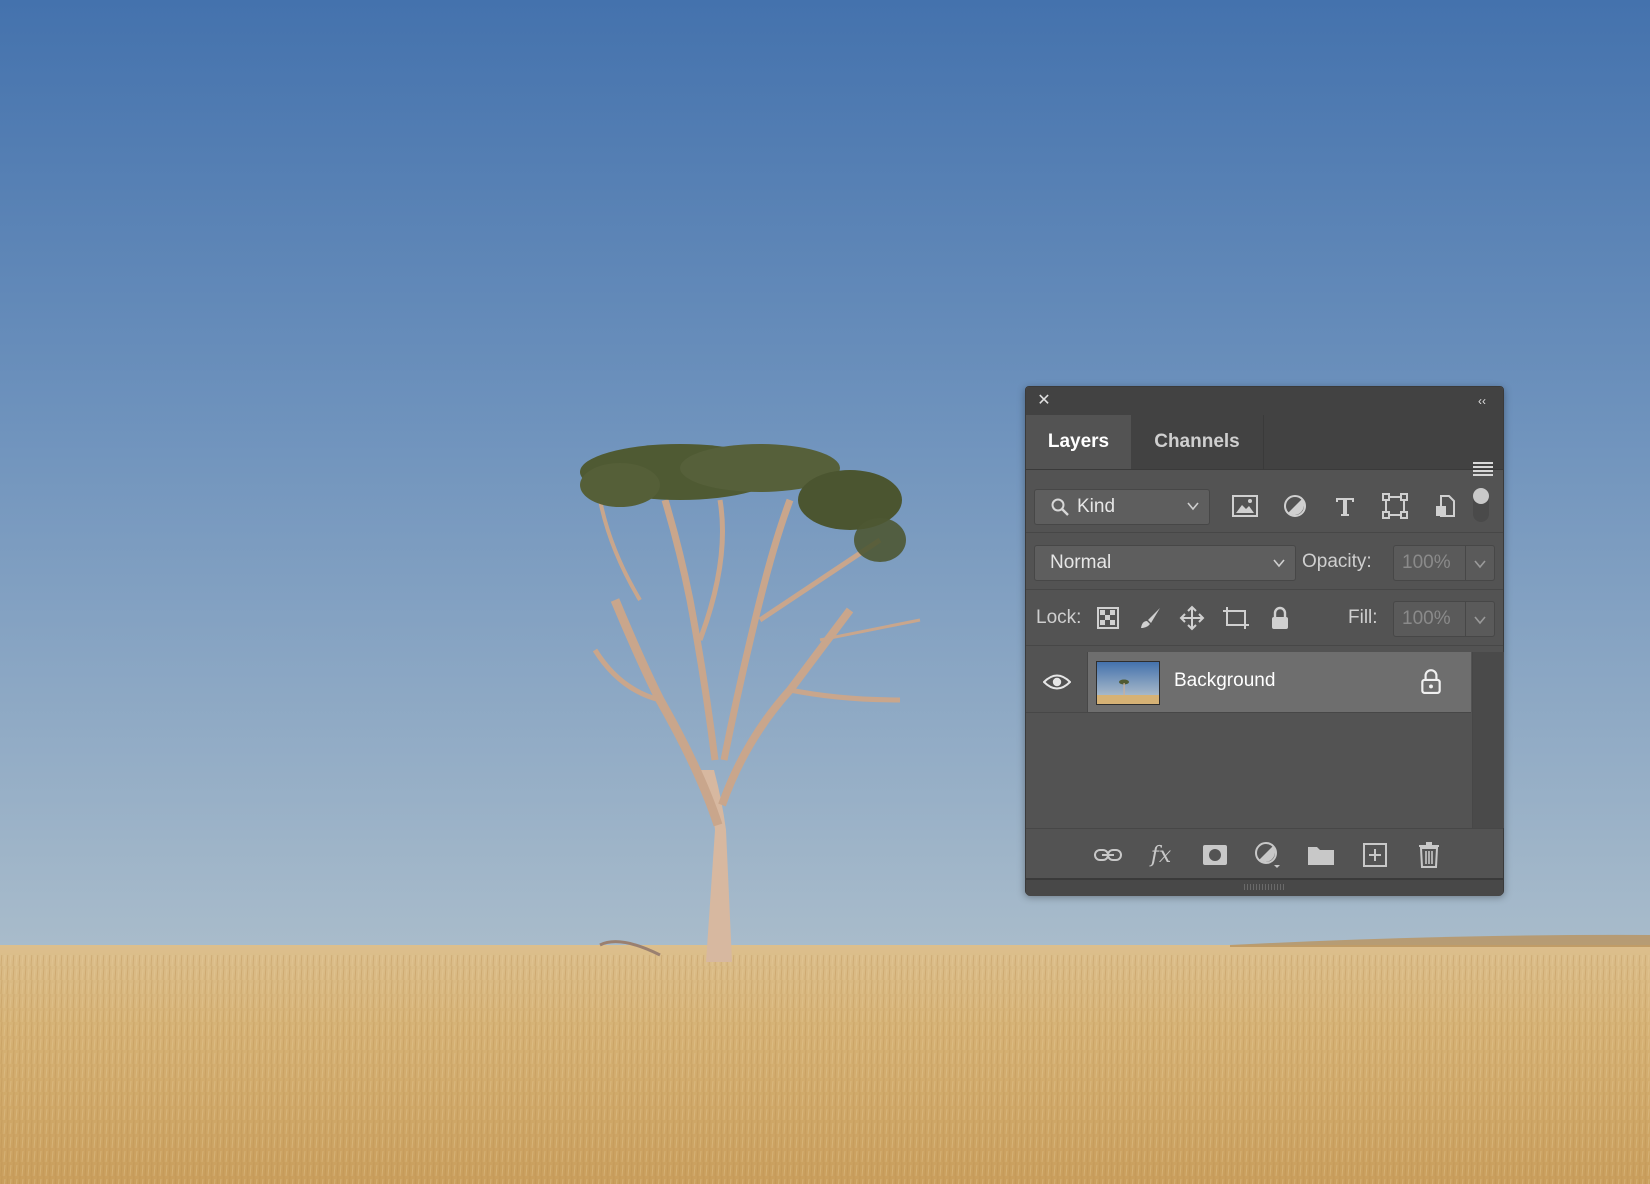  I want to click on link-layers-icon, so click(1108, 855).